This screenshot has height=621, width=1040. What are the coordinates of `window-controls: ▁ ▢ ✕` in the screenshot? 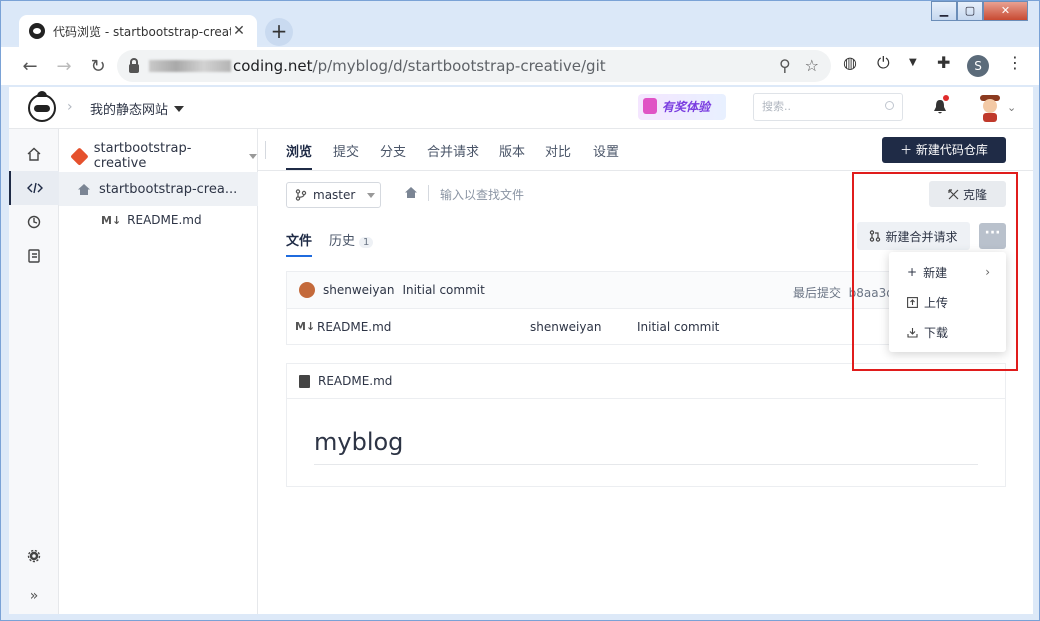 It's located at (979, 11).